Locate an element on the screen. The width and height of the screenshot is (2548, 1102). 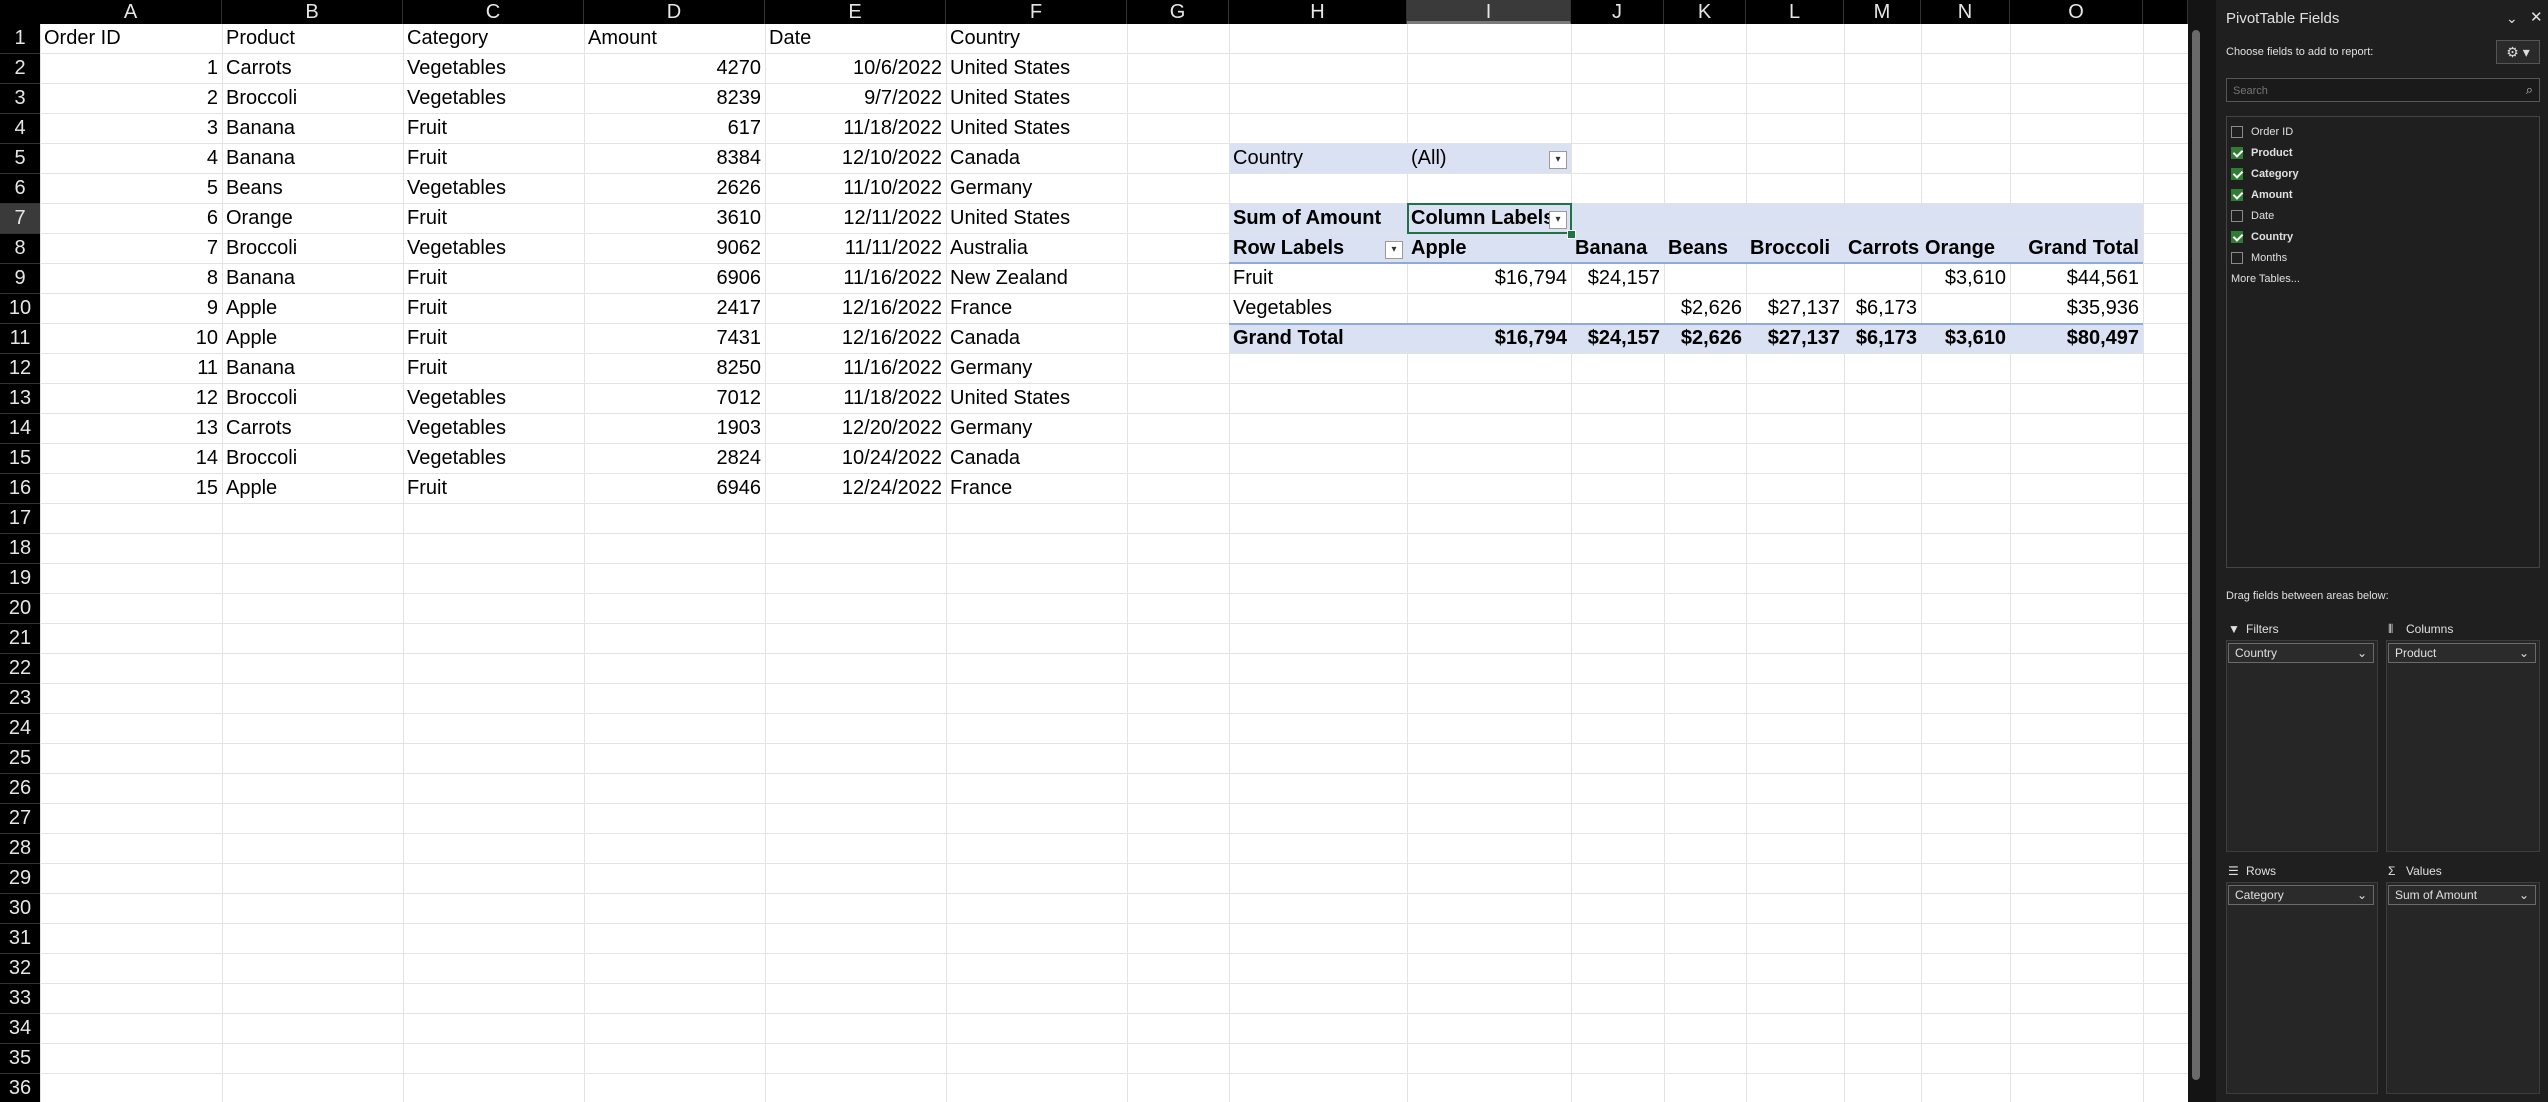
pivot-column-header: Banana is located at coordinates (1617, 248).